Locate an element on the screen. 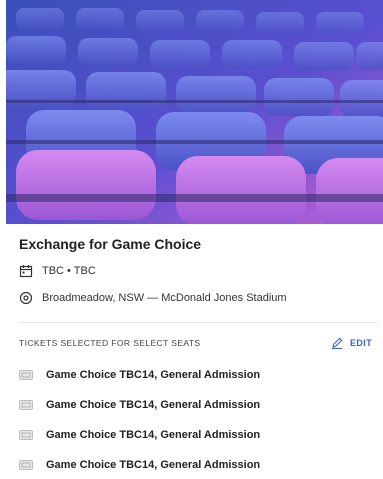  edit-tickets-button: EDIT is located at coordinates (351, 343).